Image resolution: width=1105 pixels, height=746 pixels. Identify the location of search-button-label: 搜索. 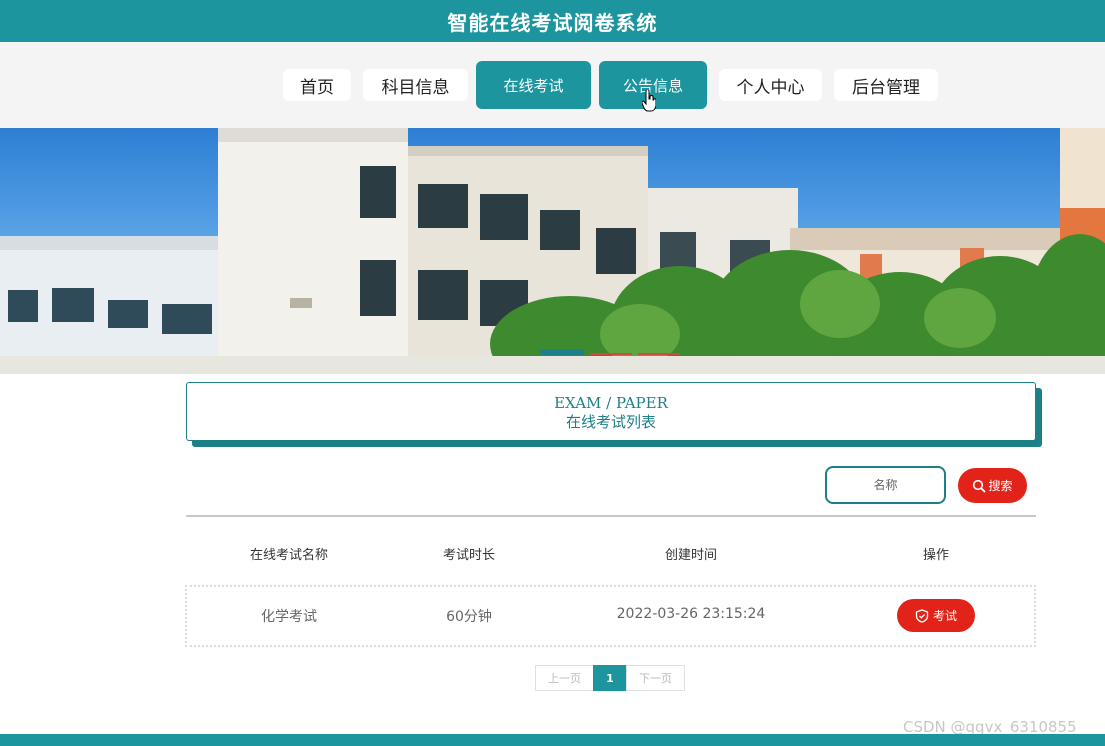
(1000, 486).